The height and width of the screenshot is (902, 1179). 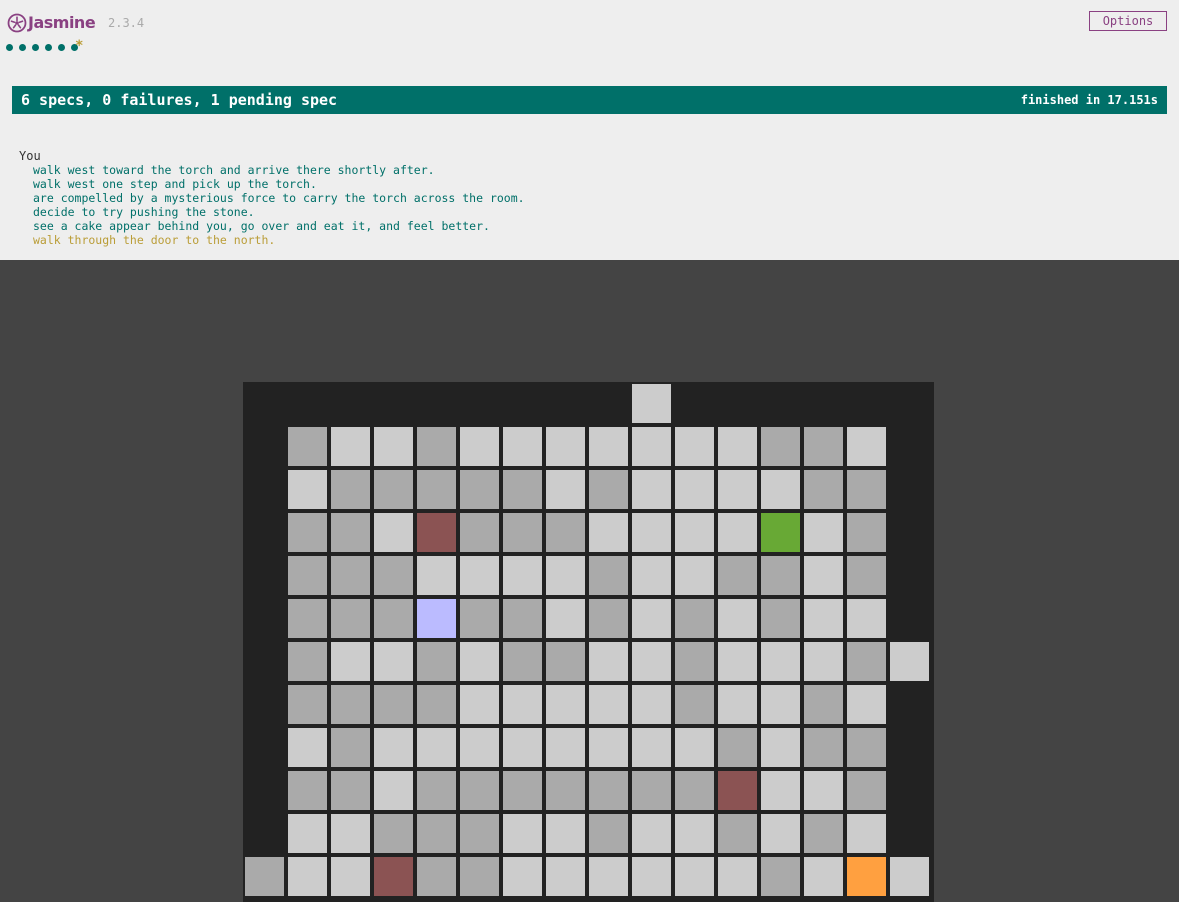 I want to click on suite-title: You, so click(x=272, y=156).